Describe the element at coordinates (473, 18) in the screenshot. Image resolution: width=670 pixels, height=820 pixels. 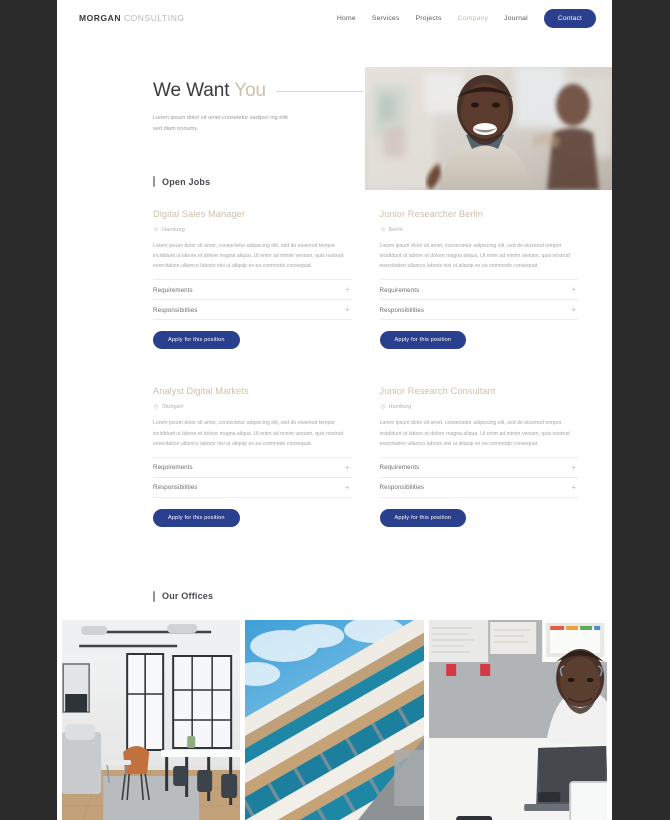
I see `nav-item-company: Company` at that location.